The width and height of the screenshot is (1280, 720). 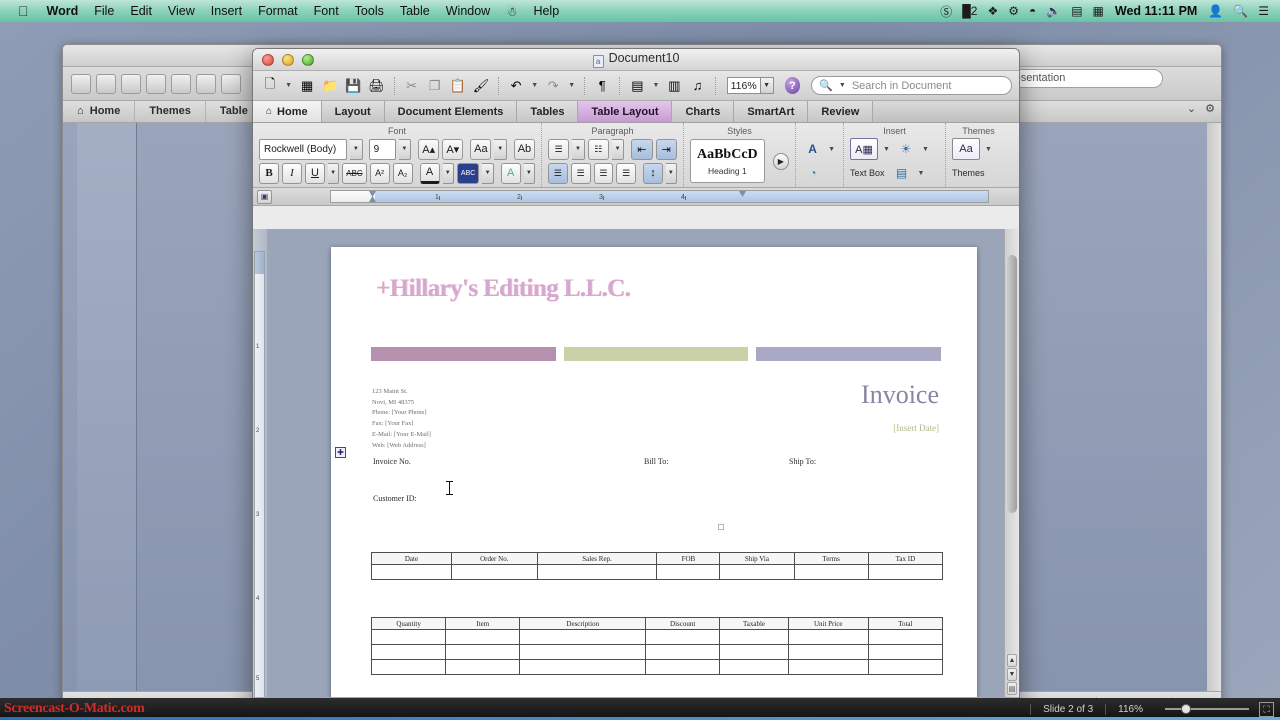 I want to click on show-formatting-button: ¶, so click(x=602, y=86).